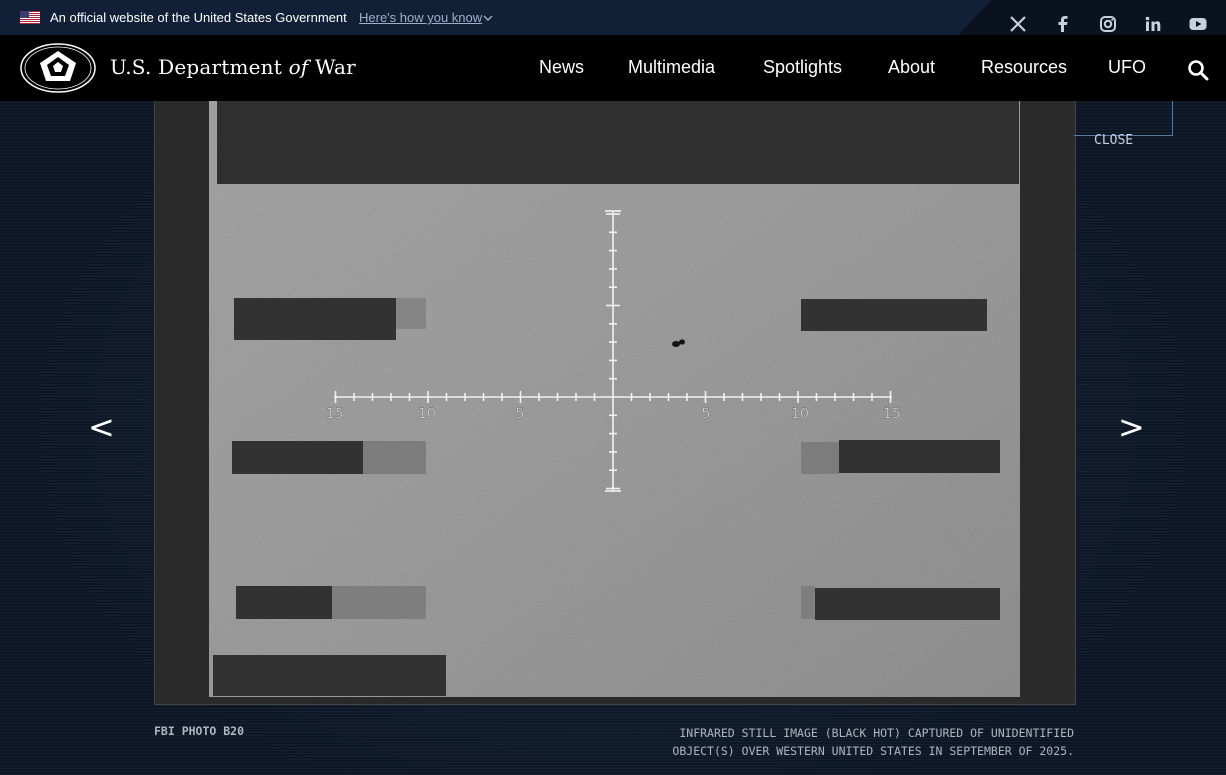  I want to click on nav-multimedia: Multimedia, so click(671, 67).